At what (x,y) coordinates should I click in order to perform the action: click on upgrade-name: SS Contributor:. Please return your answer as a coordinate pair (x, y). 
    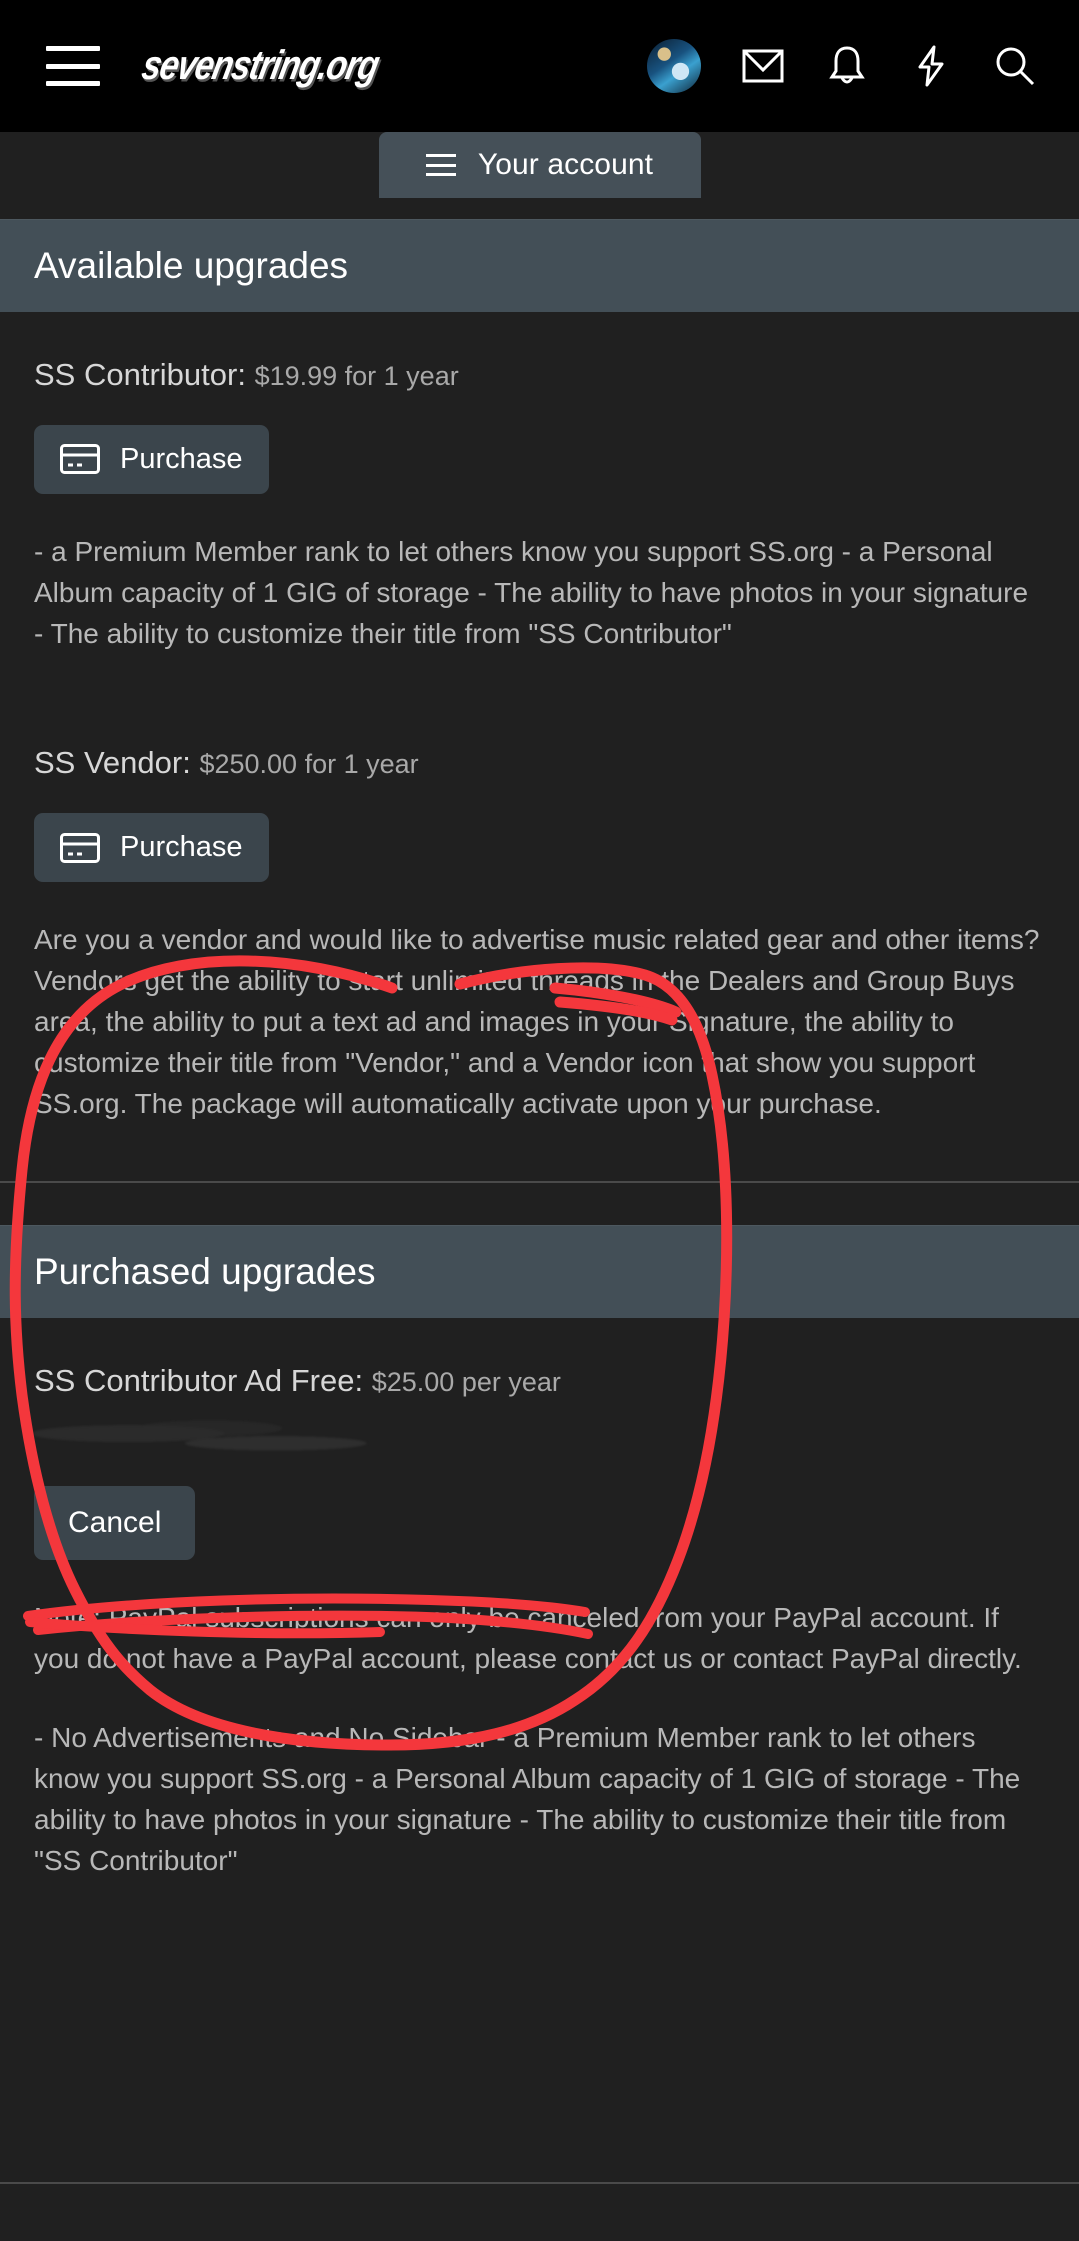
    Looking at the image, I should click on (140, 374).